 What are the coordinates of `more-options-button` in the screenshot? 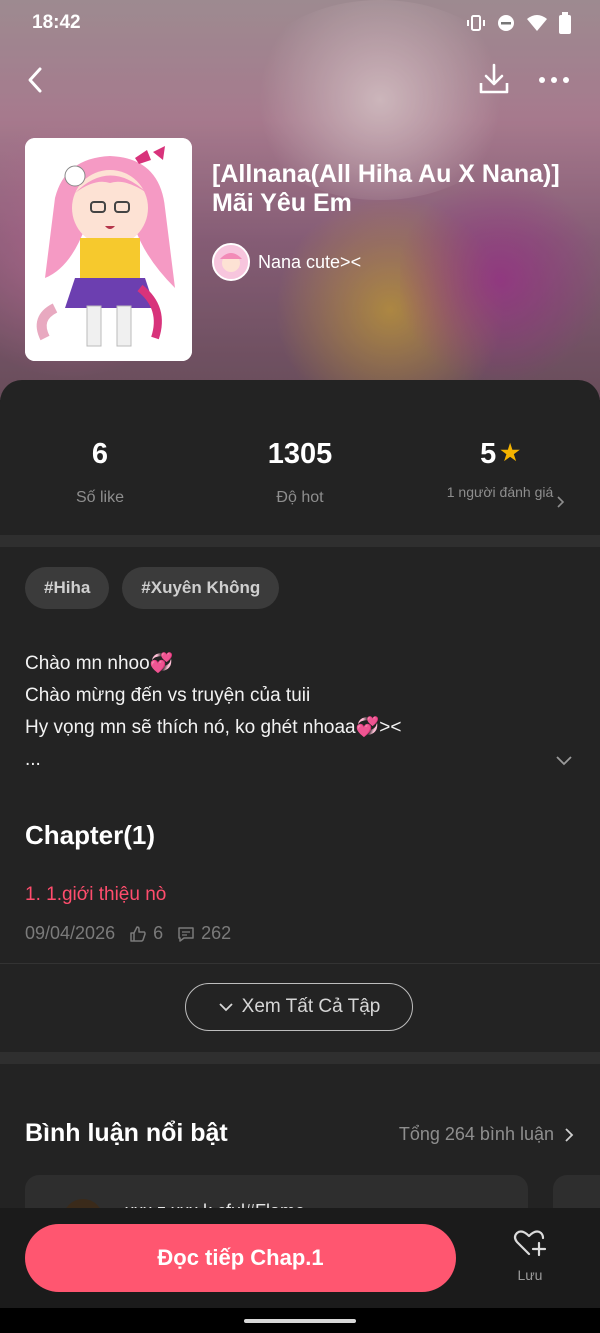 It's located at (554, 79).